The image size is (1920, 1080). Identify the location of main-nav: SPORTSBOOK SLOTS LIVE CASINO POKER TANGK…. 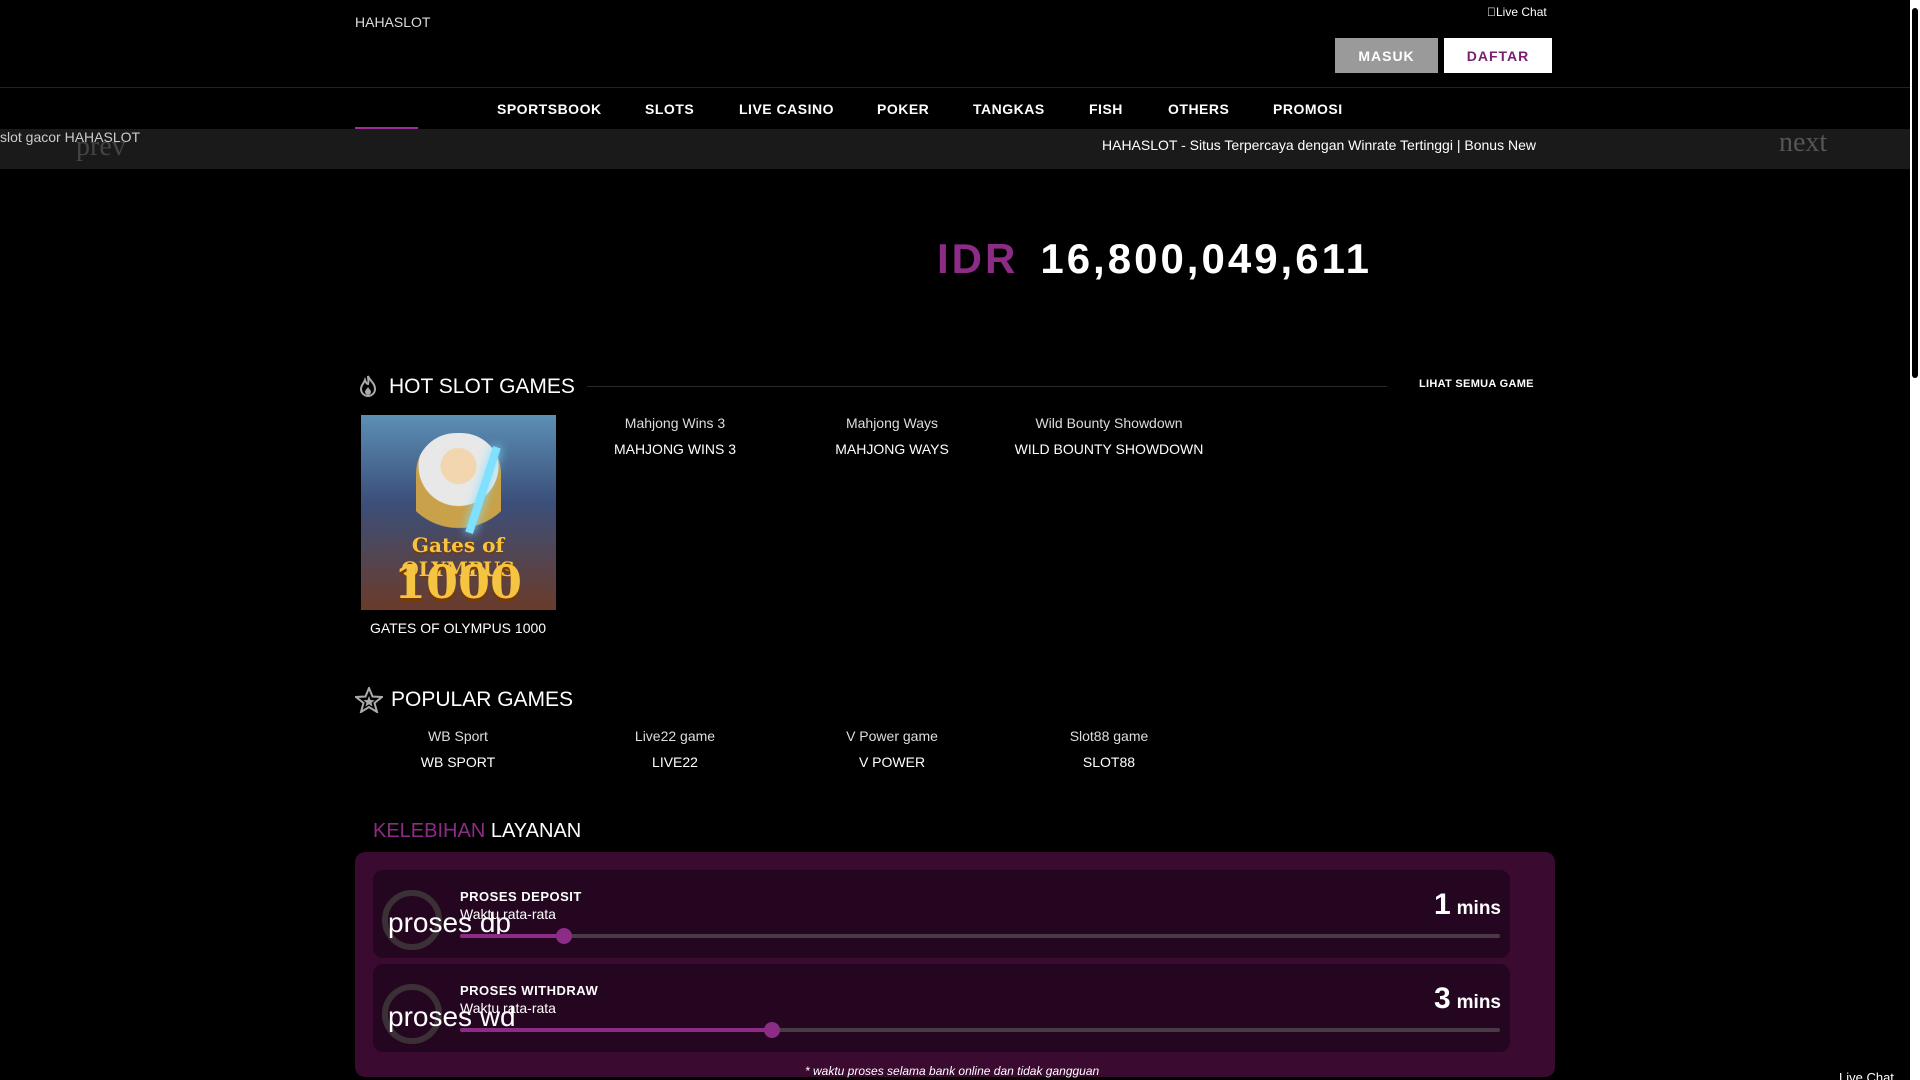
(955, 109).